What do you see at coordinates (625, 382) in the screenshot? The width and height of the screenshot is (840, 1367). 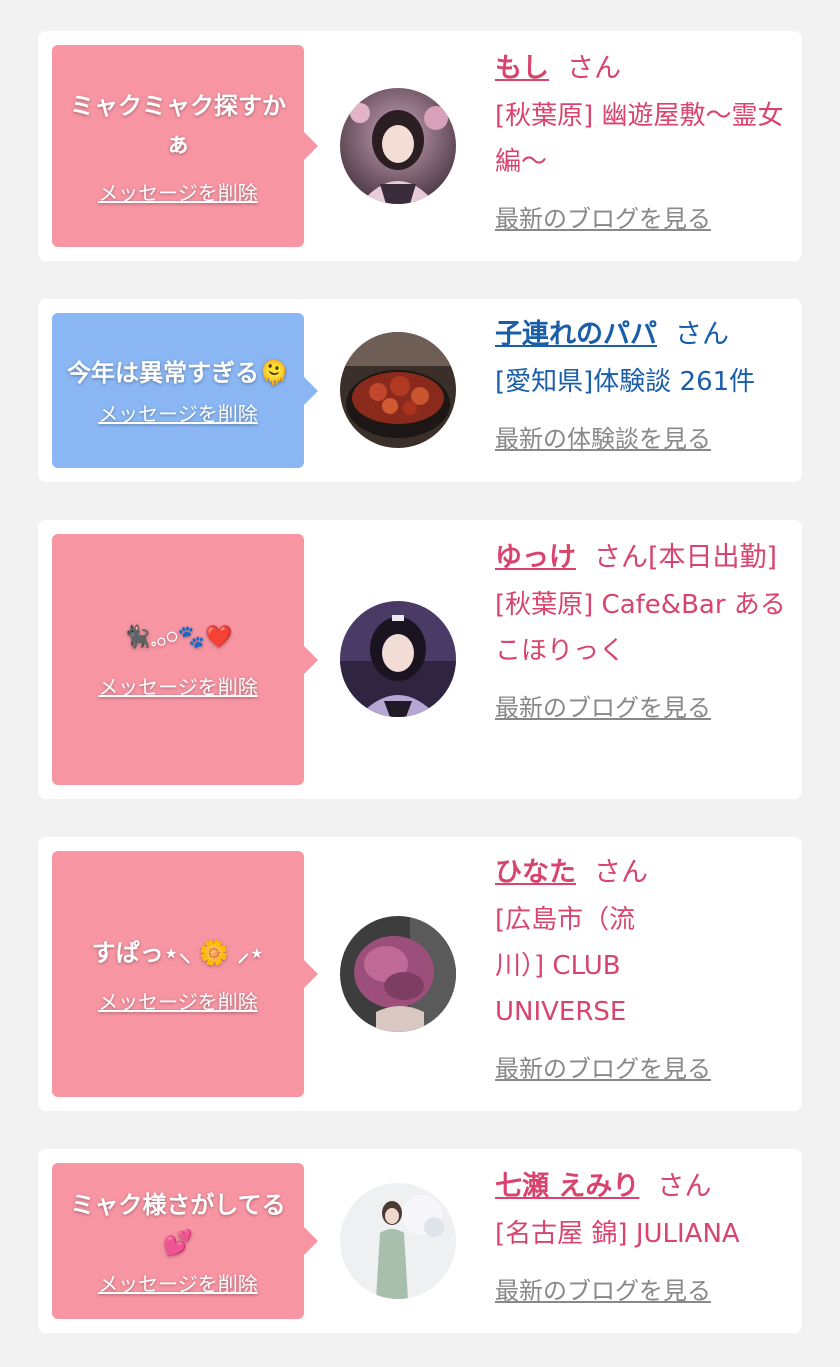 I see `shop-name: [愛知県]体験談 261件` at bounding box center [625, 382].